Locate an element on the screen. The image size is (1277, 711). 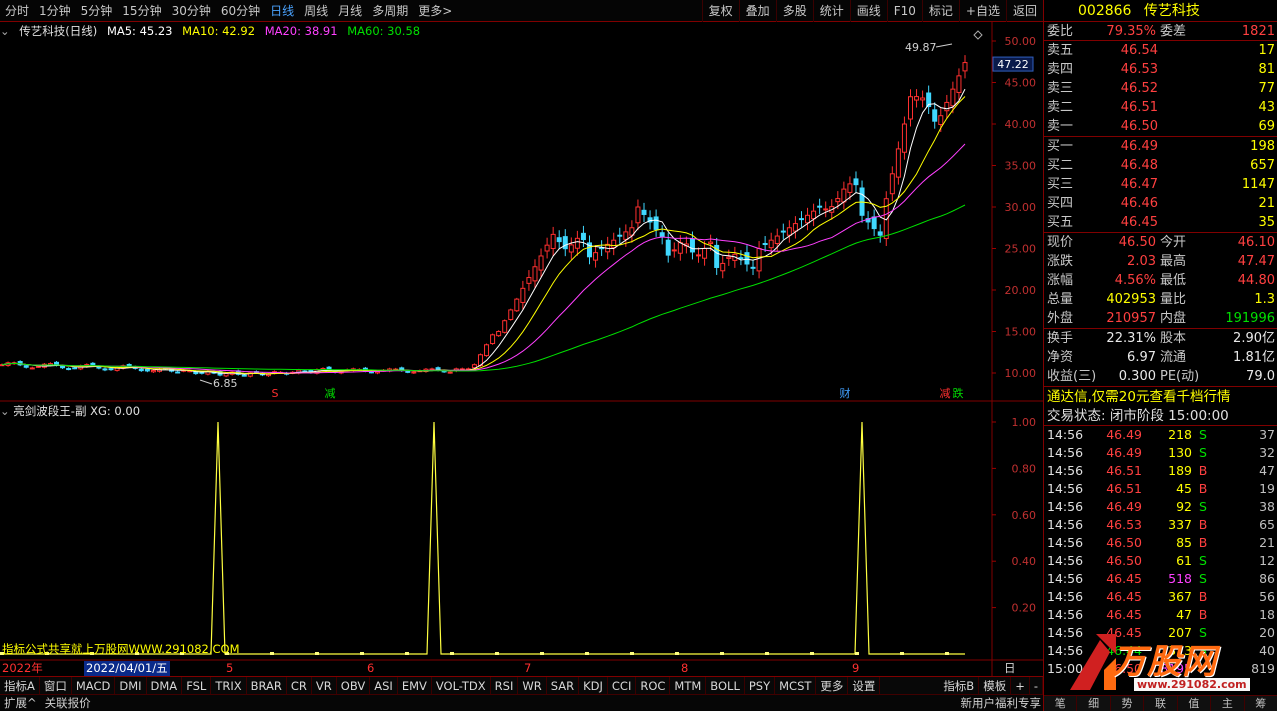
sub-axis-tick: 0.20 is located at coordinates (1024, 608).